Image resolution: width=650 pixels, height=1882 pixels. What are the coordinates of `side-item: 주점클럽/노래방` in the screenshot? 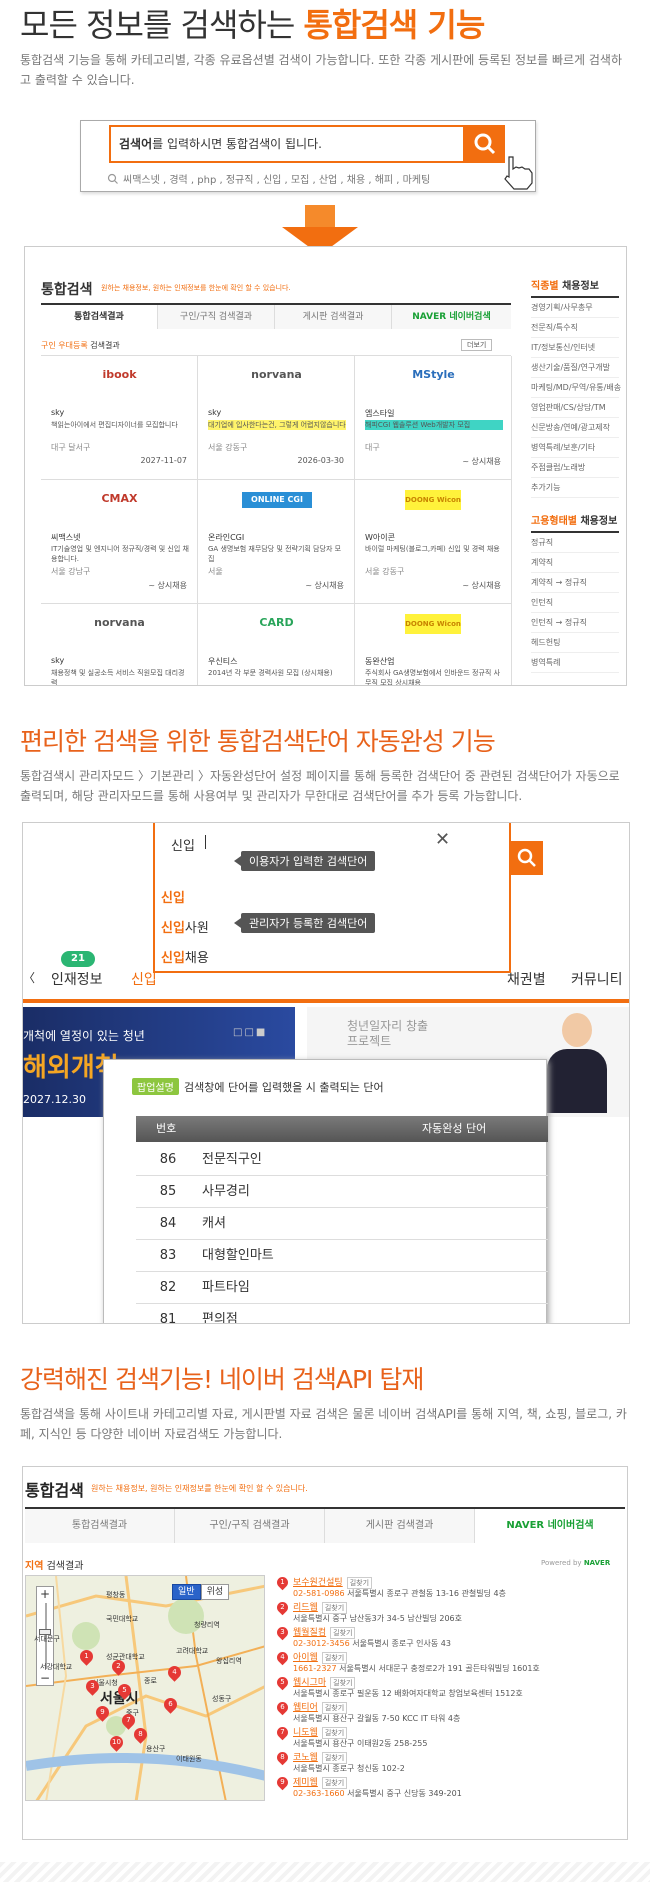 It's located at (575, 468).